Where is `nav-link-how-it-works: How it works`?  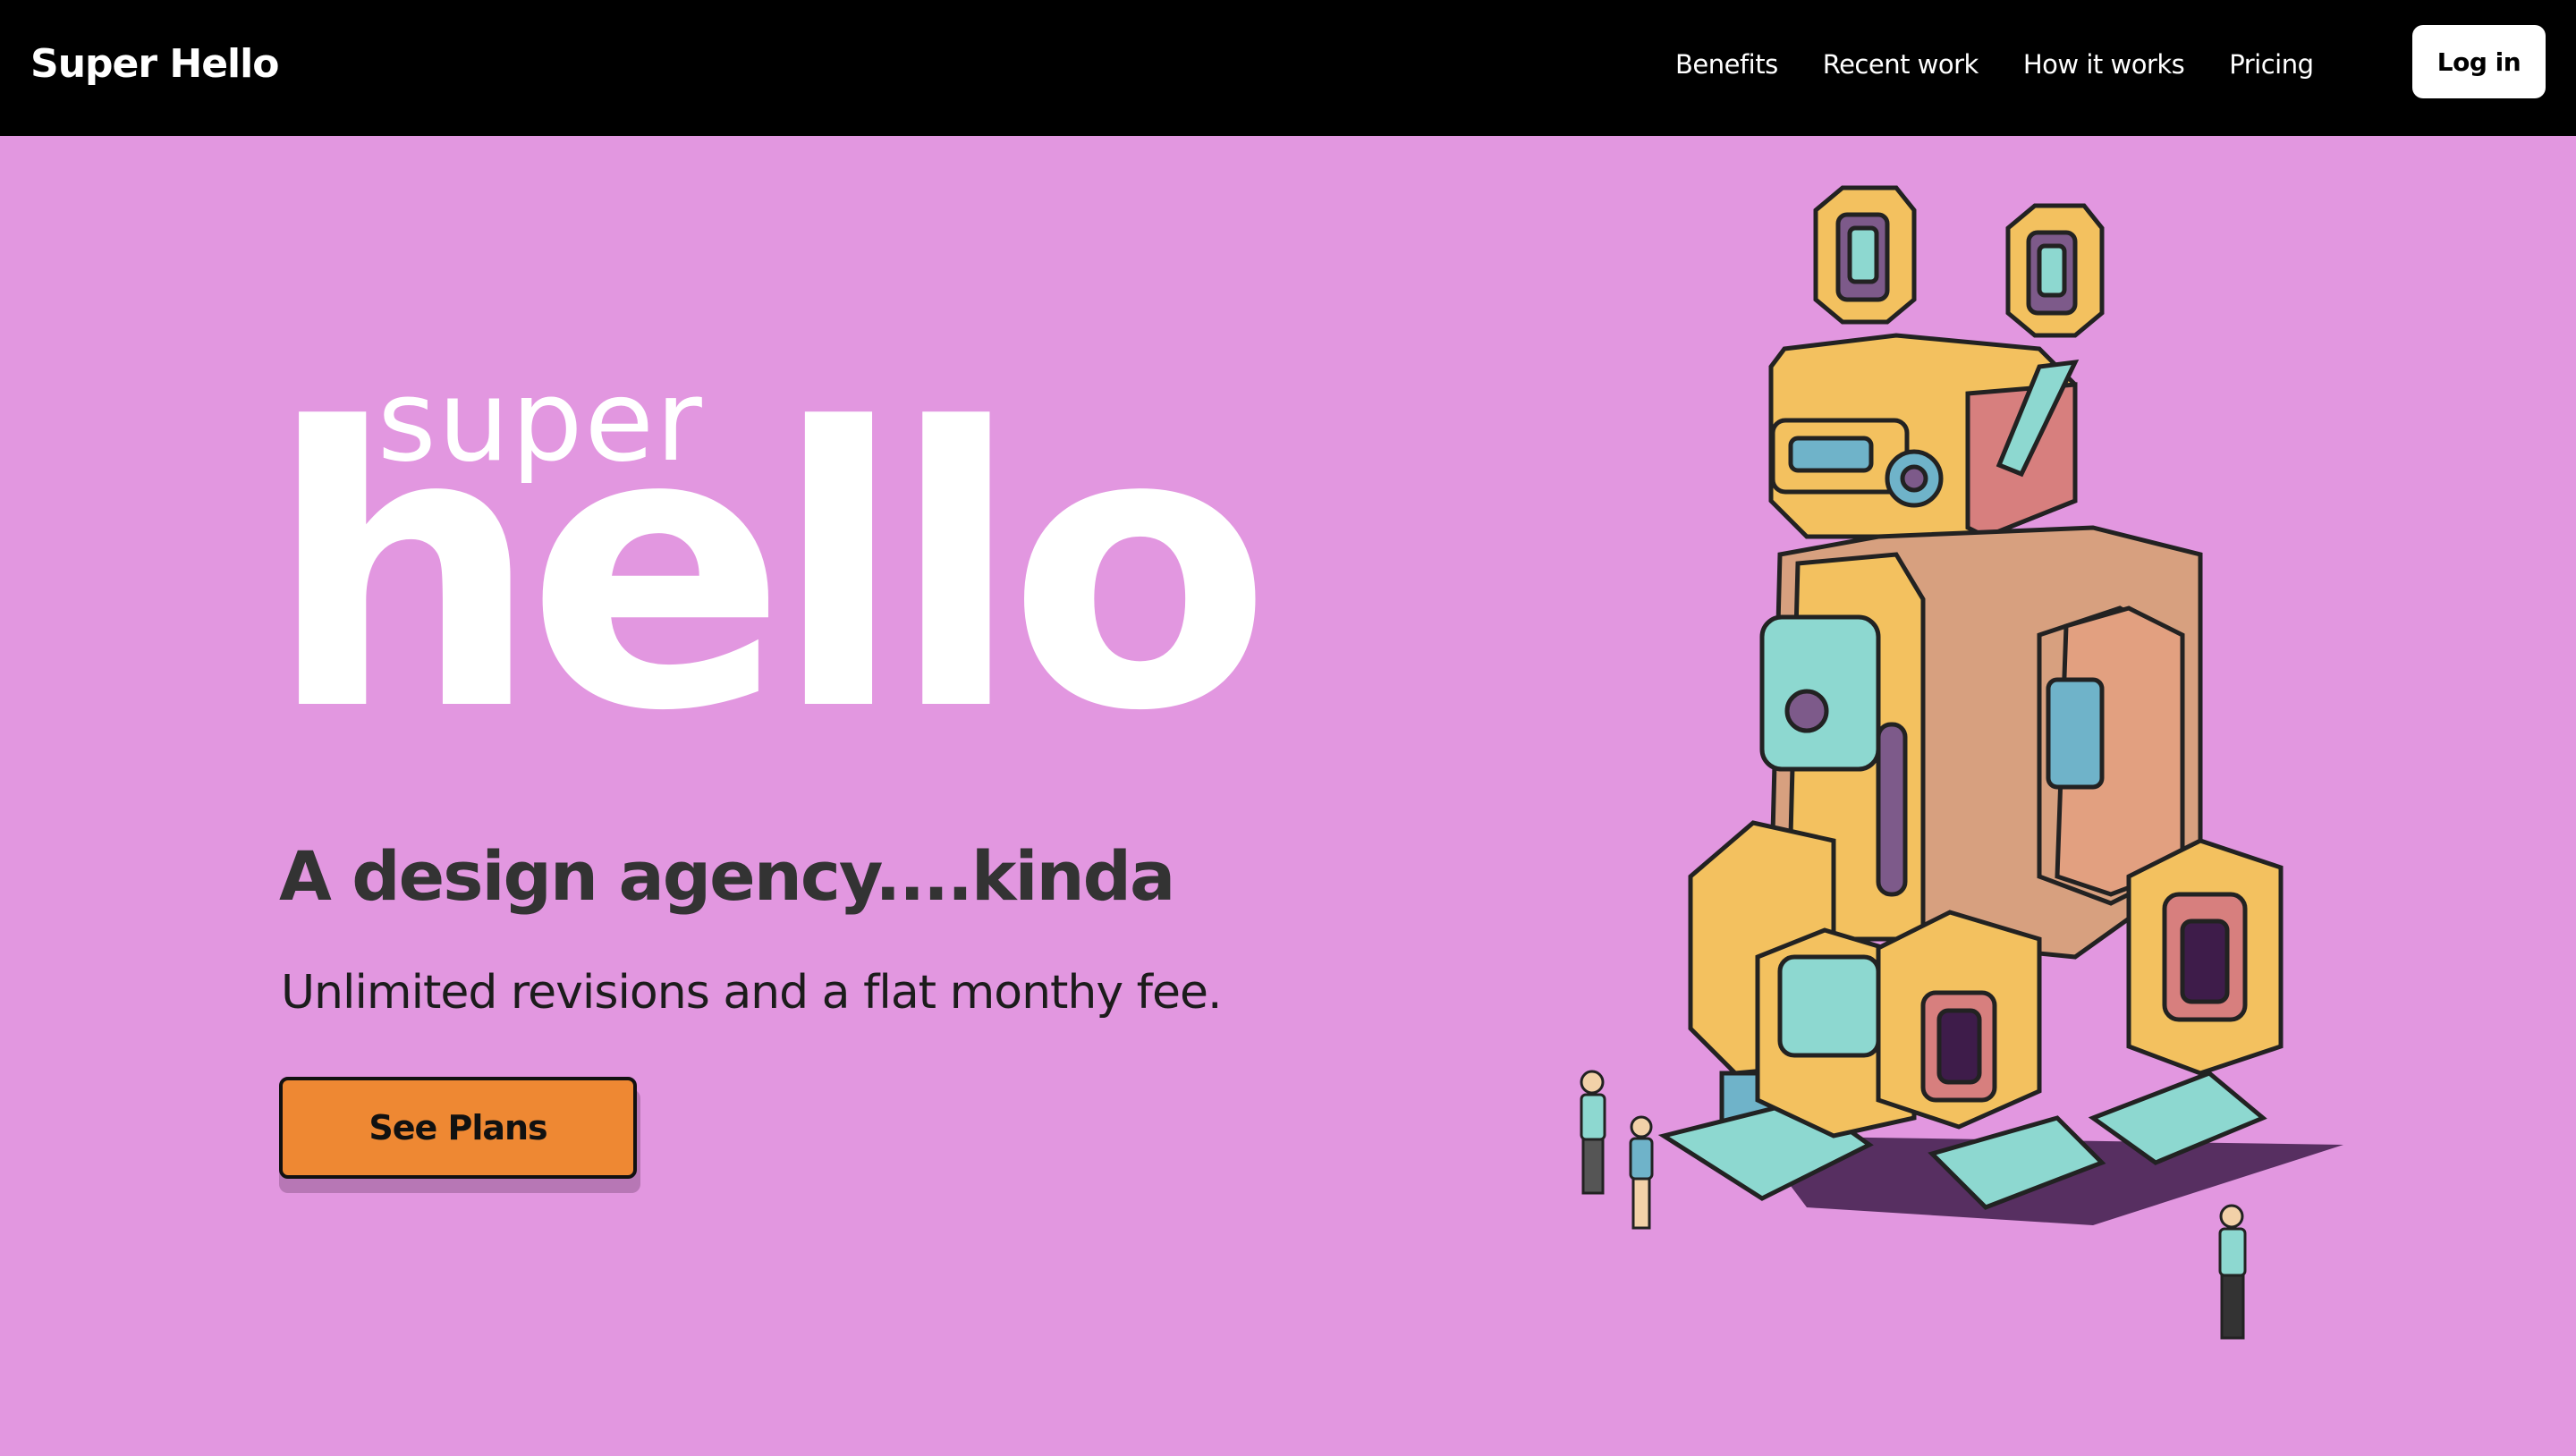
nav-link-how-it-works: How it works is located at coordinates (2104, 64).